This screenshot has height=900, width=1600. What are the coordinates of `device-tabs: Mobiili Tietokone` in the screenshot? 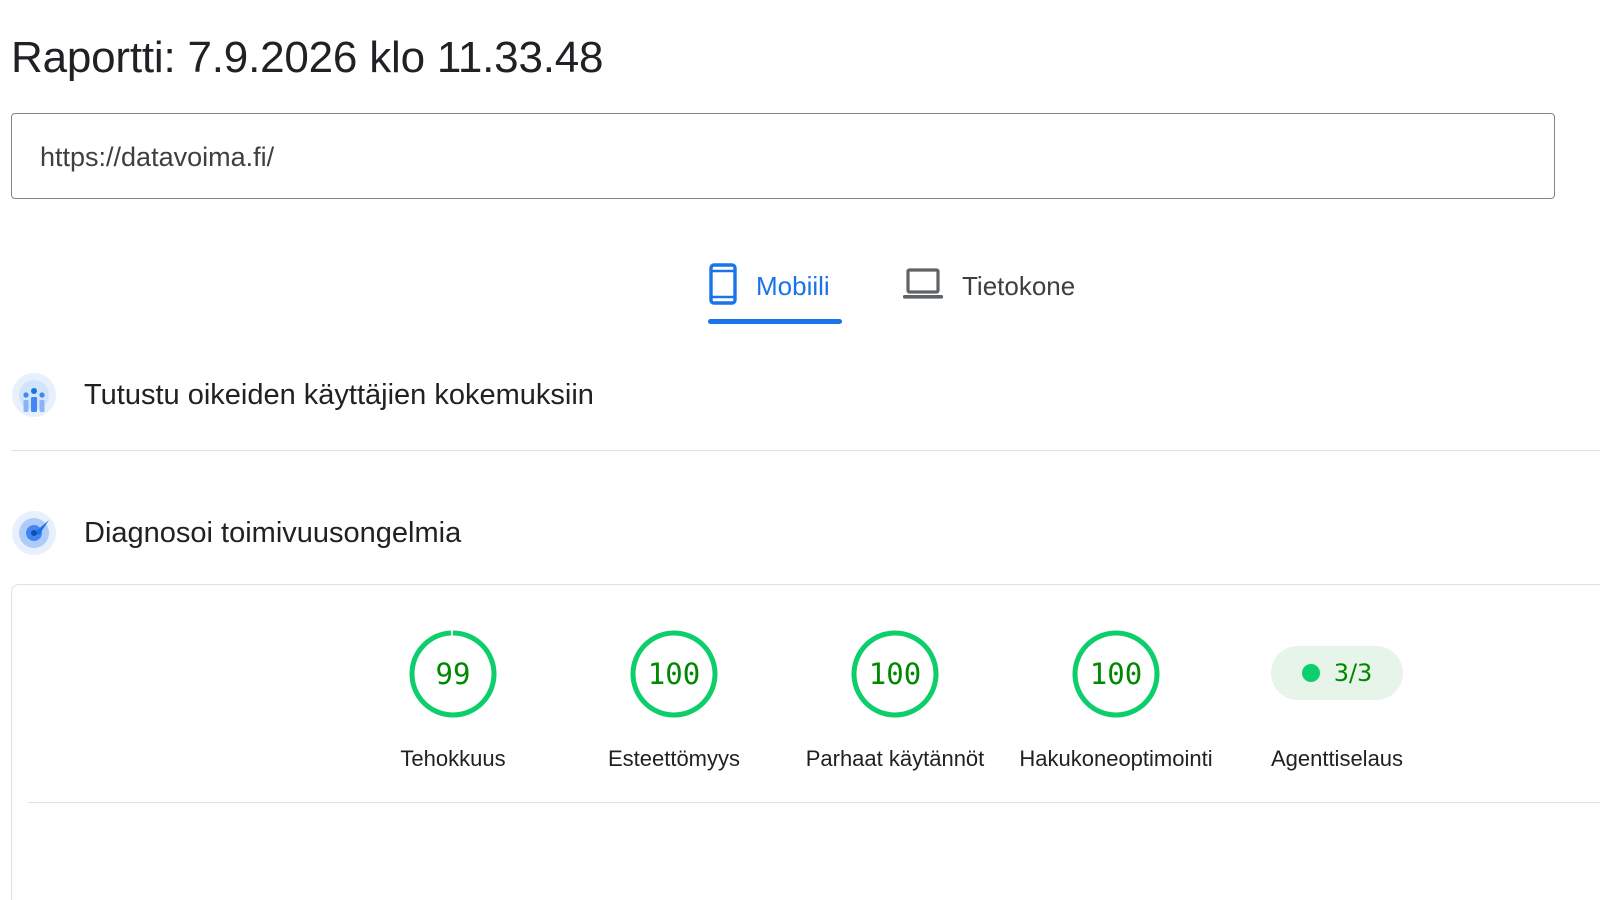 It's located at (800, 288).